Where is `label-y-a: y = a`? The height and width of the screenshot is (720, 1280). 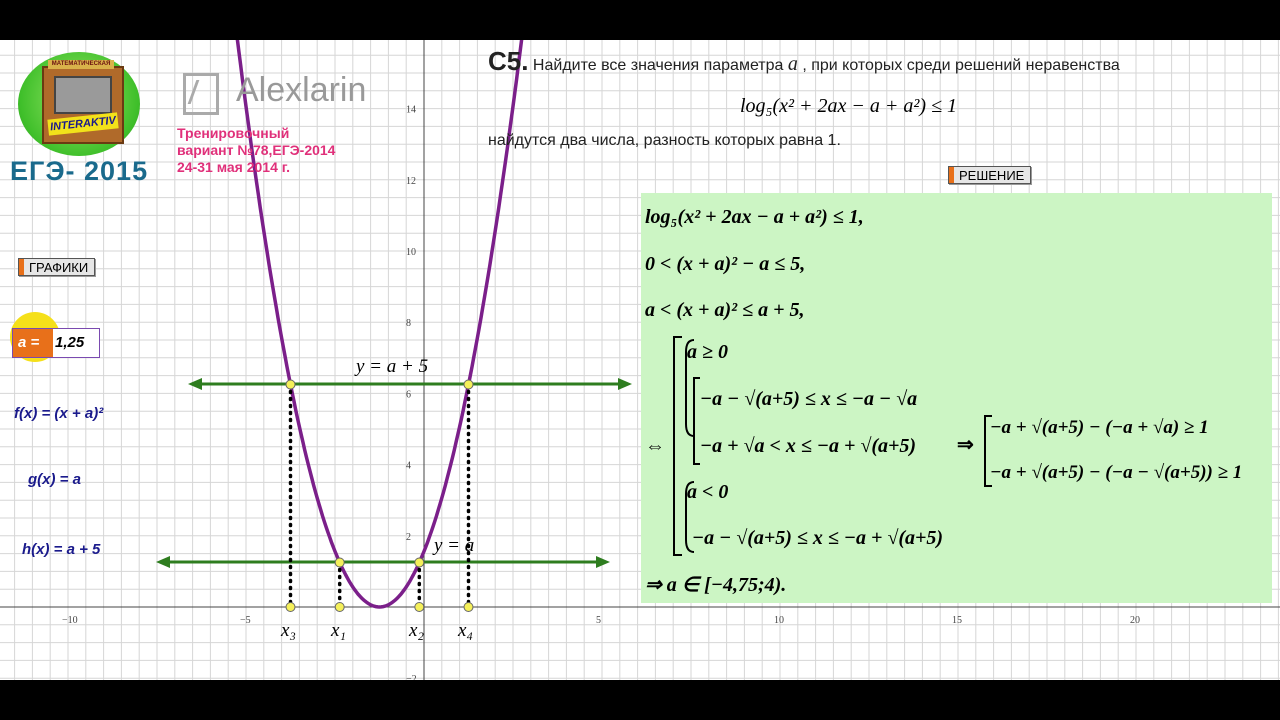 label-y-a: y = a is located at coordinates (453, 545).